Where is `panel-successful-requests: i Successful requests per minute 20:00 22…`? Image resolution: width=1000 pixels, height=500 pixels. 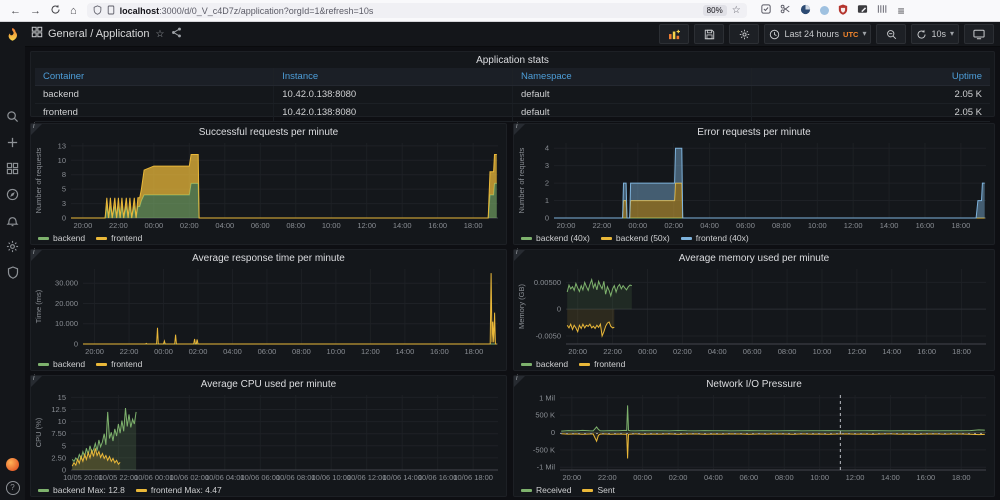 panel-successful-requests: i Successful requests per minute 20:00 22… is located at coordinates (268, 184).